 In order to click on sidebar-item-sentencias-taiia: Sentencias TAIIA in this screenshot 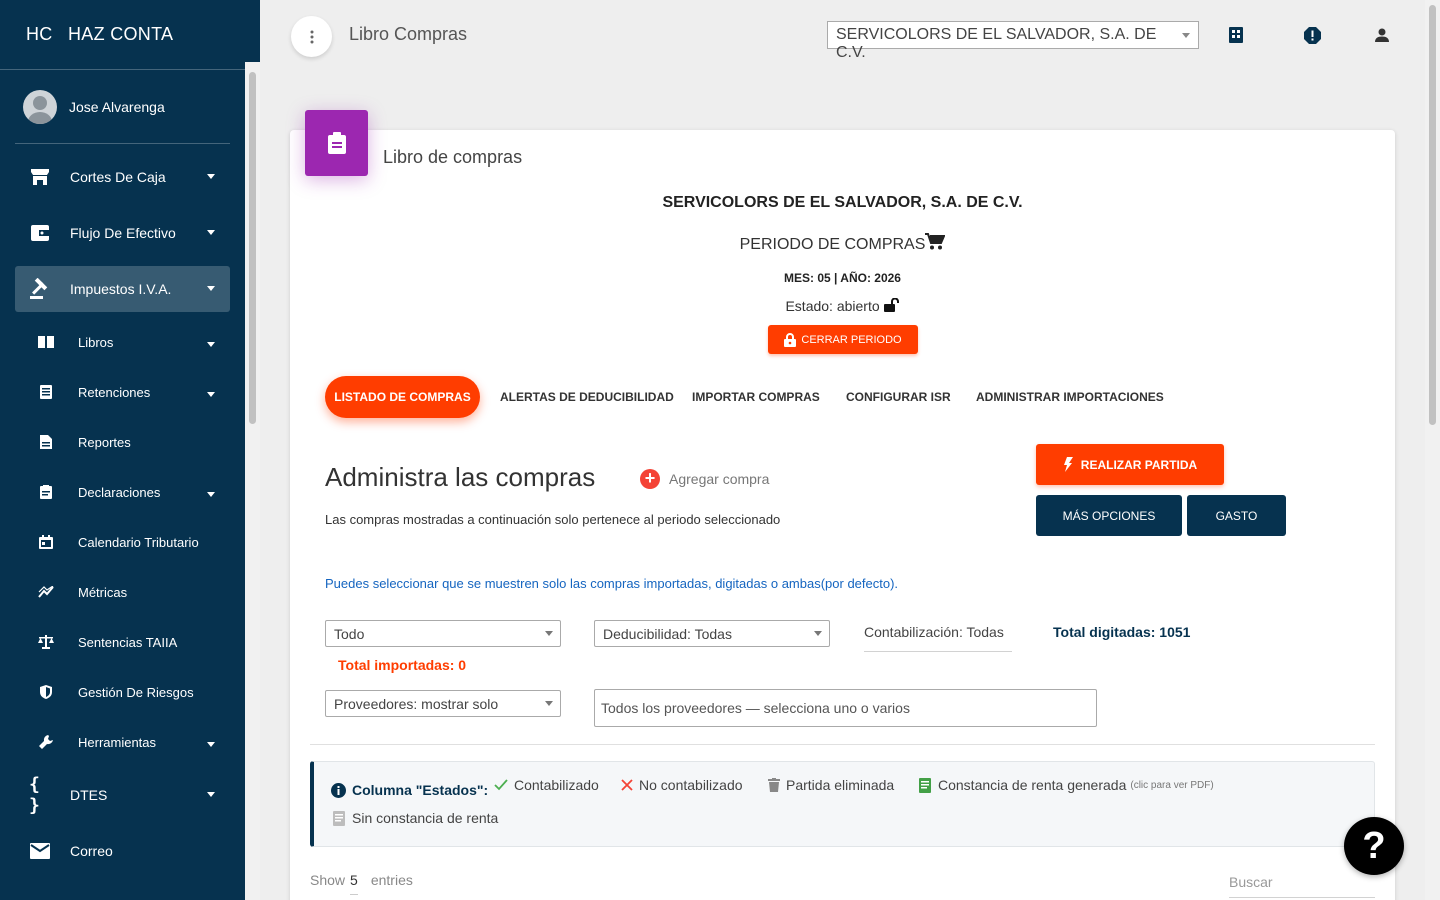, I will do `click(122, 642)`.